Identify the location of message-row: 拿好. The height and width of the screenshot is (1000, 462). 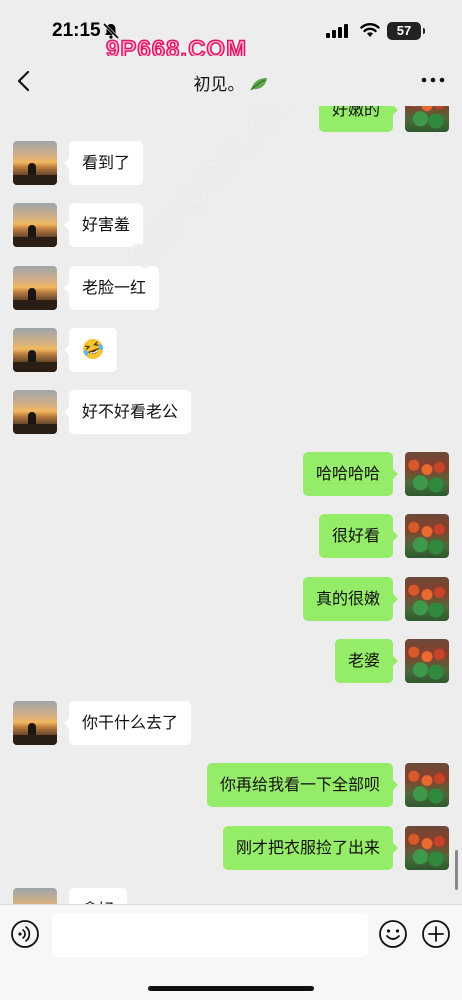
(231, 896).